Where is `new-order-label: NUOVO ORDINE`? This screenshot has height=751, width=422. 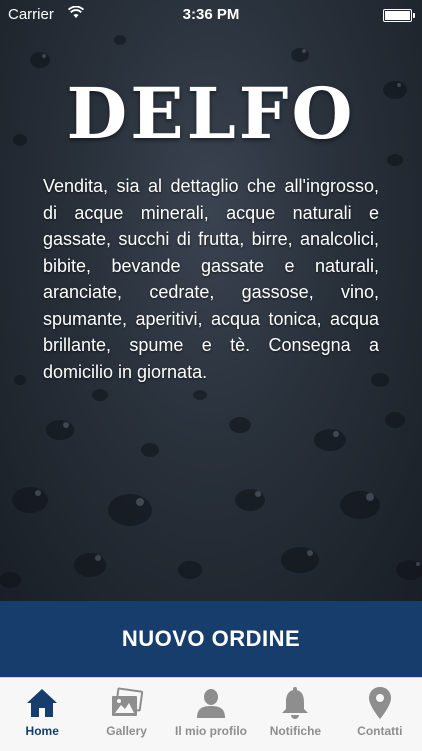 new-order-label: NUOVO ORDINE is located at coordinates (211, 638).